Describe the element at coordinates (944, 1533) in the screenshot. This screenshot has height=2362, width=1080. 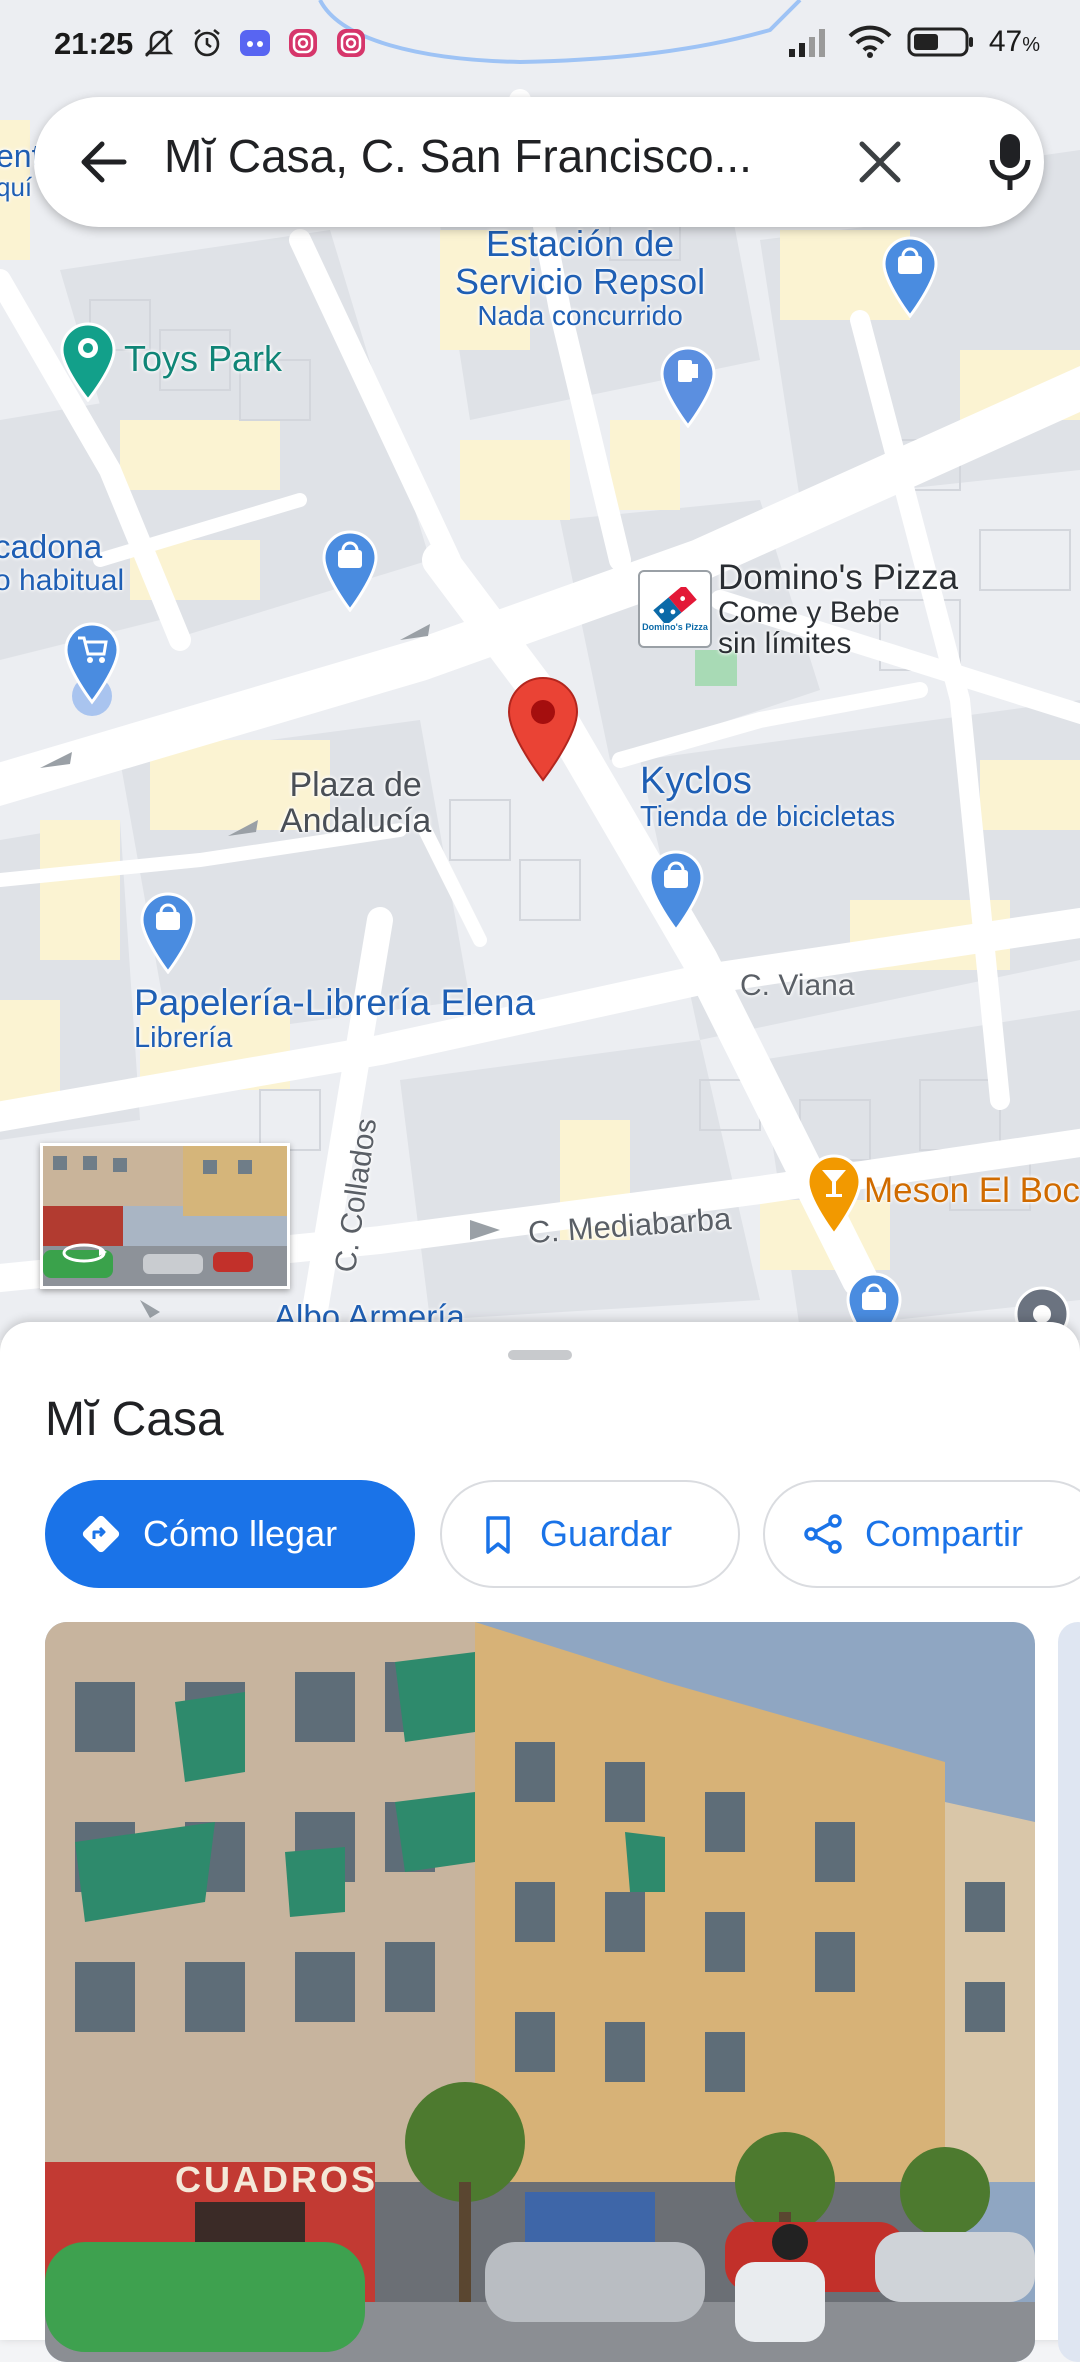
I see `share-label: Compartir` at that location.